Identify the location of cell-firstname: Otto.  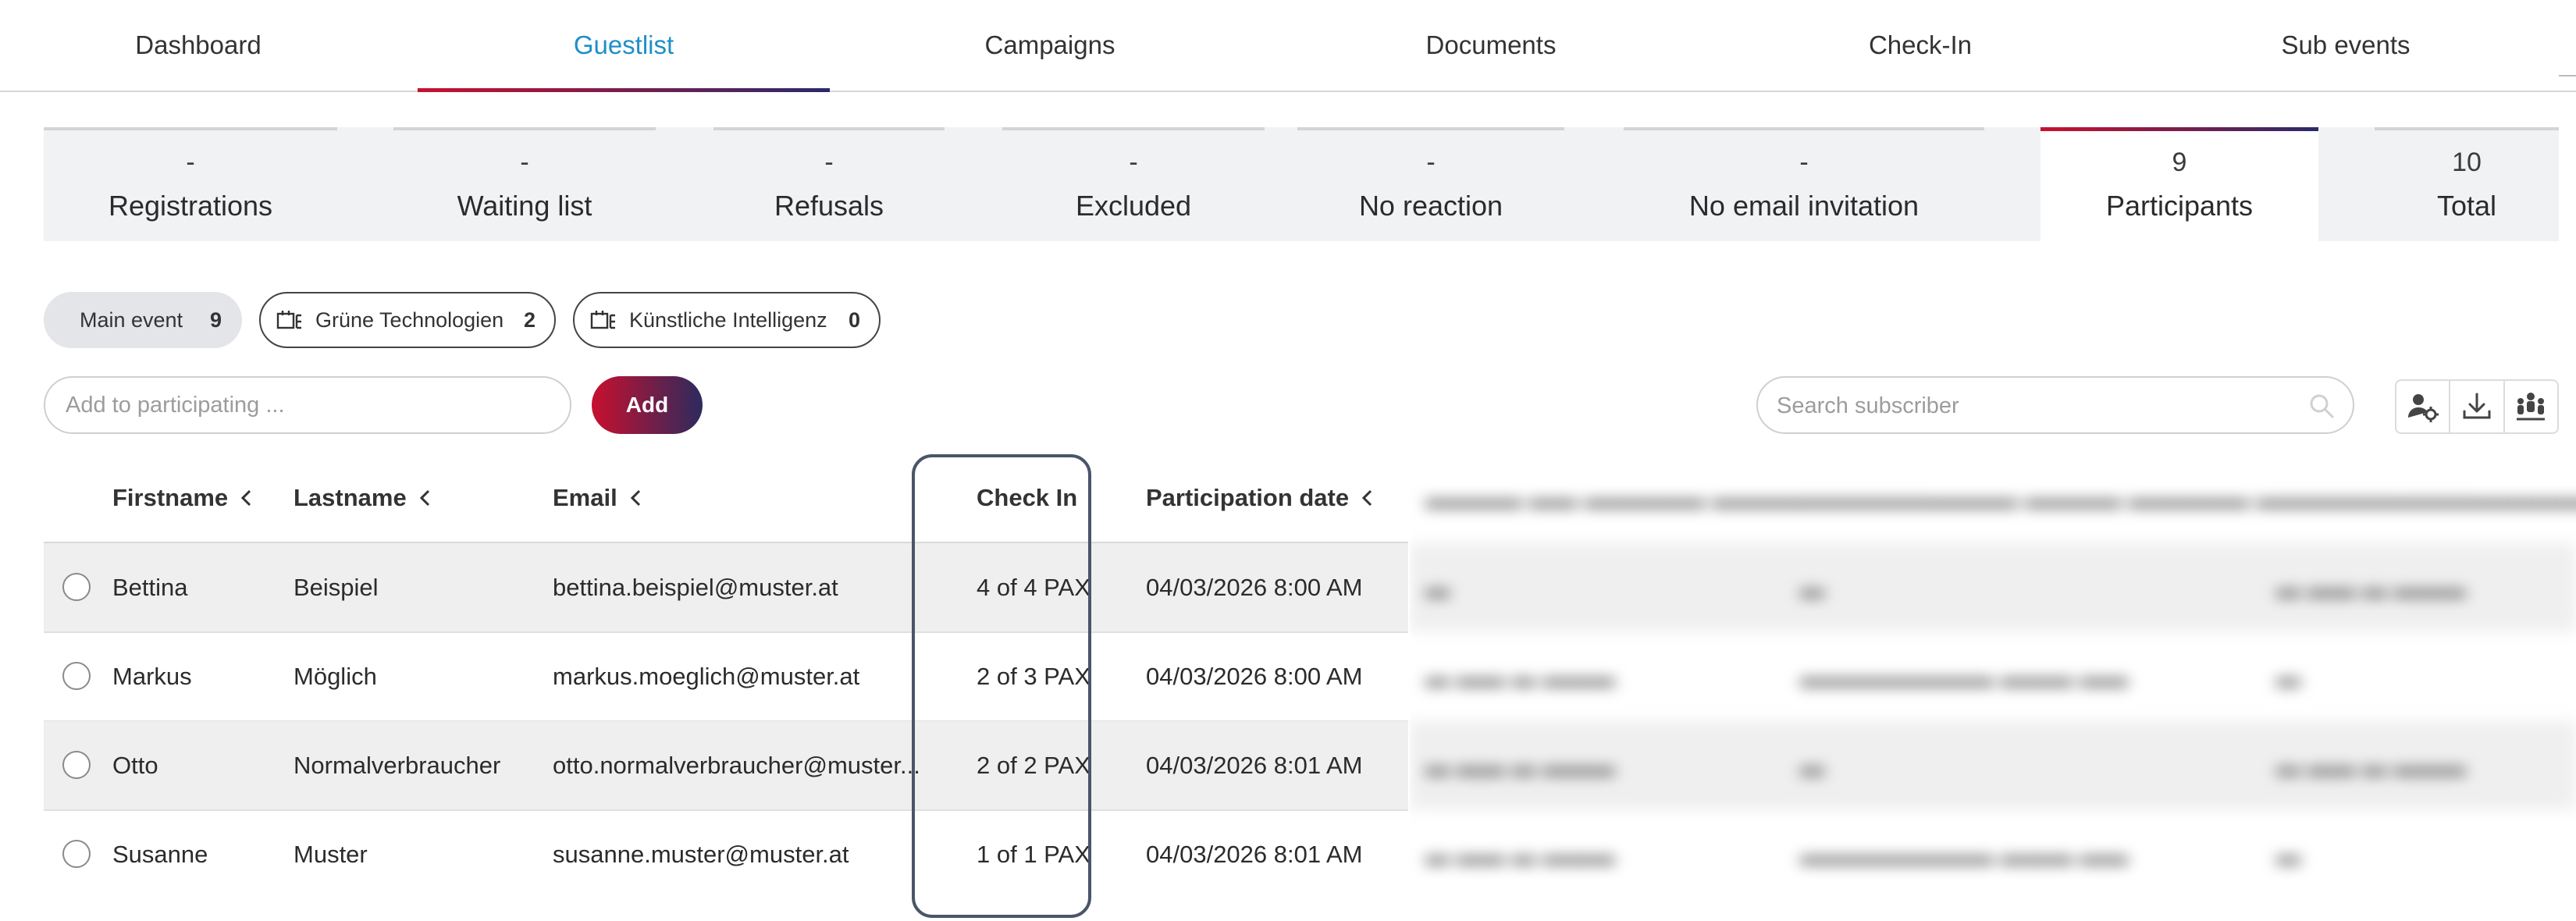
(135, 765).